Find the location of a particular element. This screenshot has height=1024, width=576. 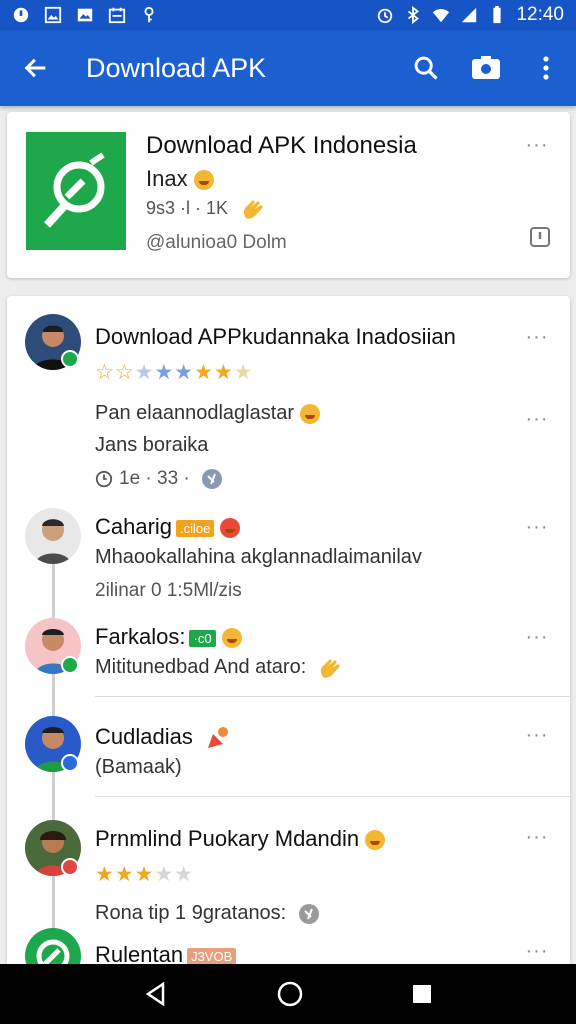

gallery-icon is located at coordinates (85, 15).